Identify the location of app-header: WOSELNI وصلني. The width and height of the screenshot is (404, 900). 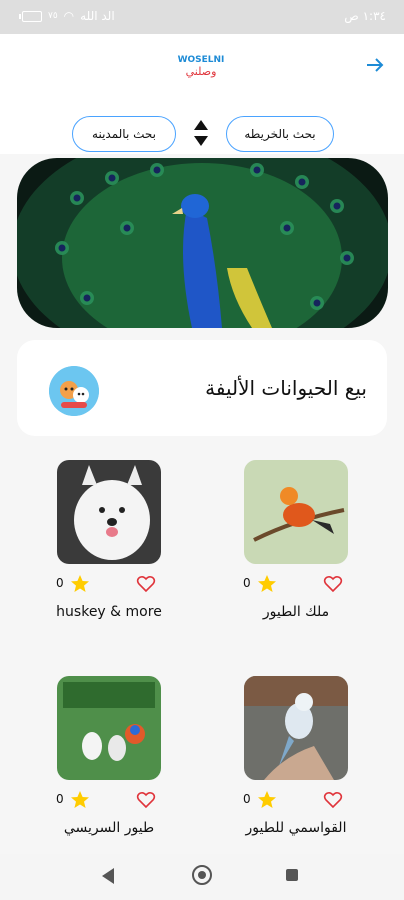
(202, 66).